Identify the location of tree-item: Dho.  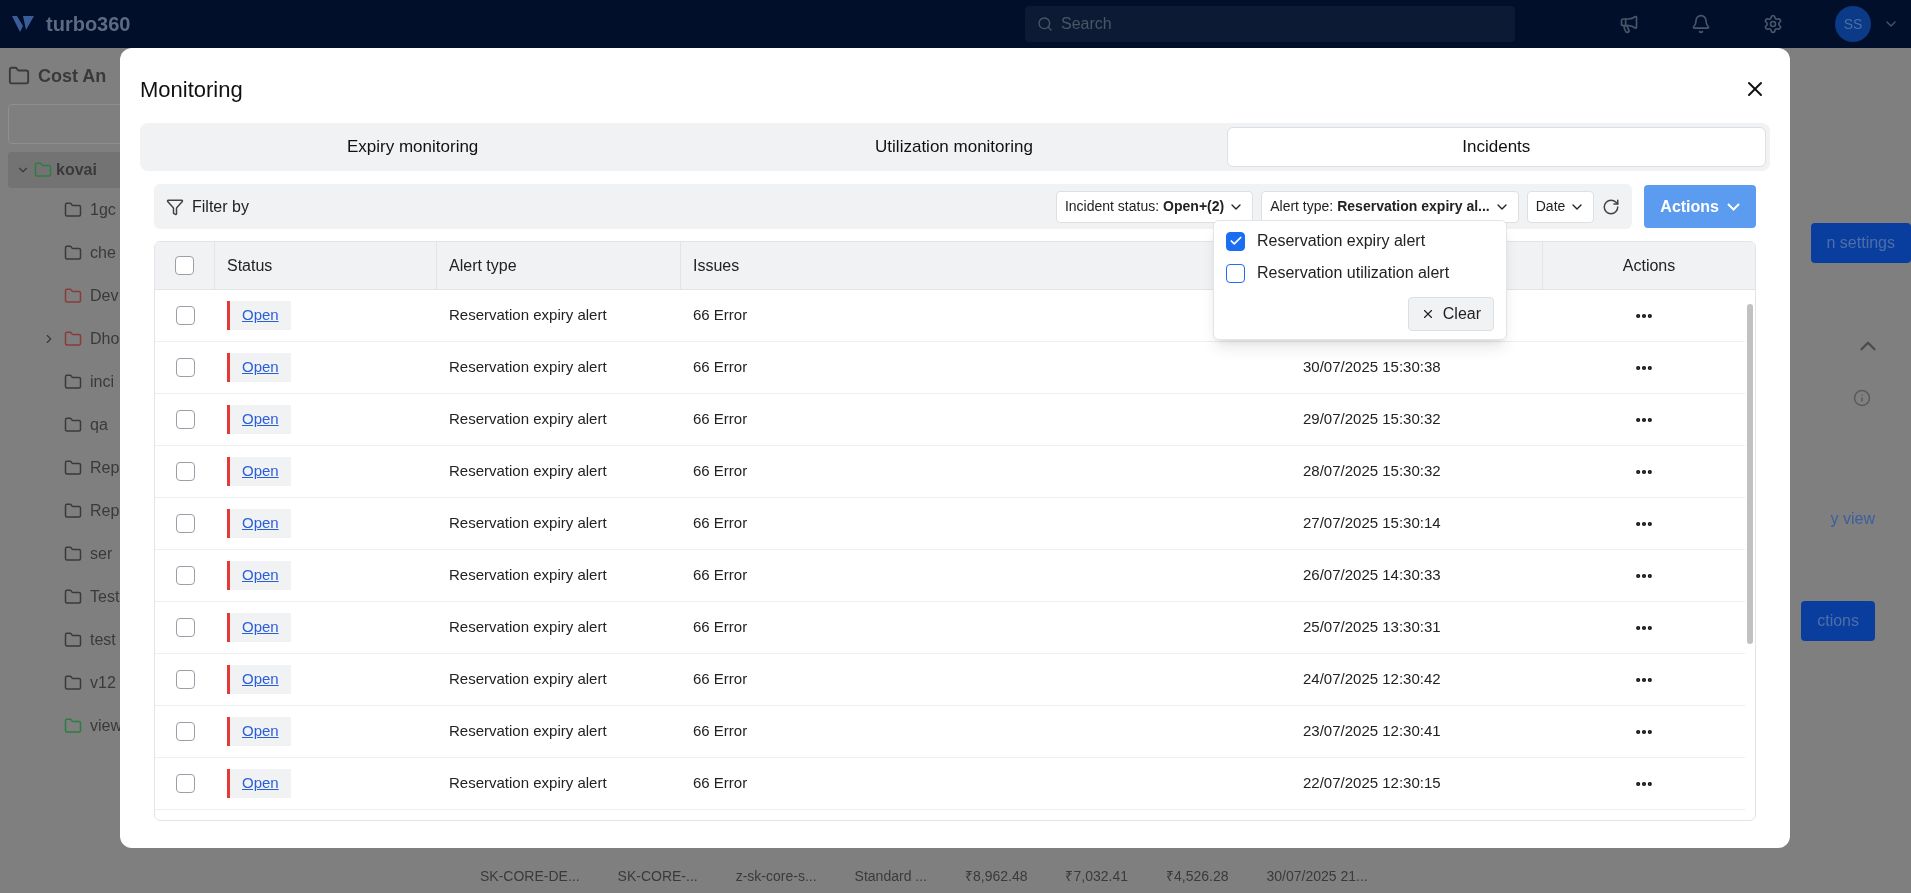
(69, 338).